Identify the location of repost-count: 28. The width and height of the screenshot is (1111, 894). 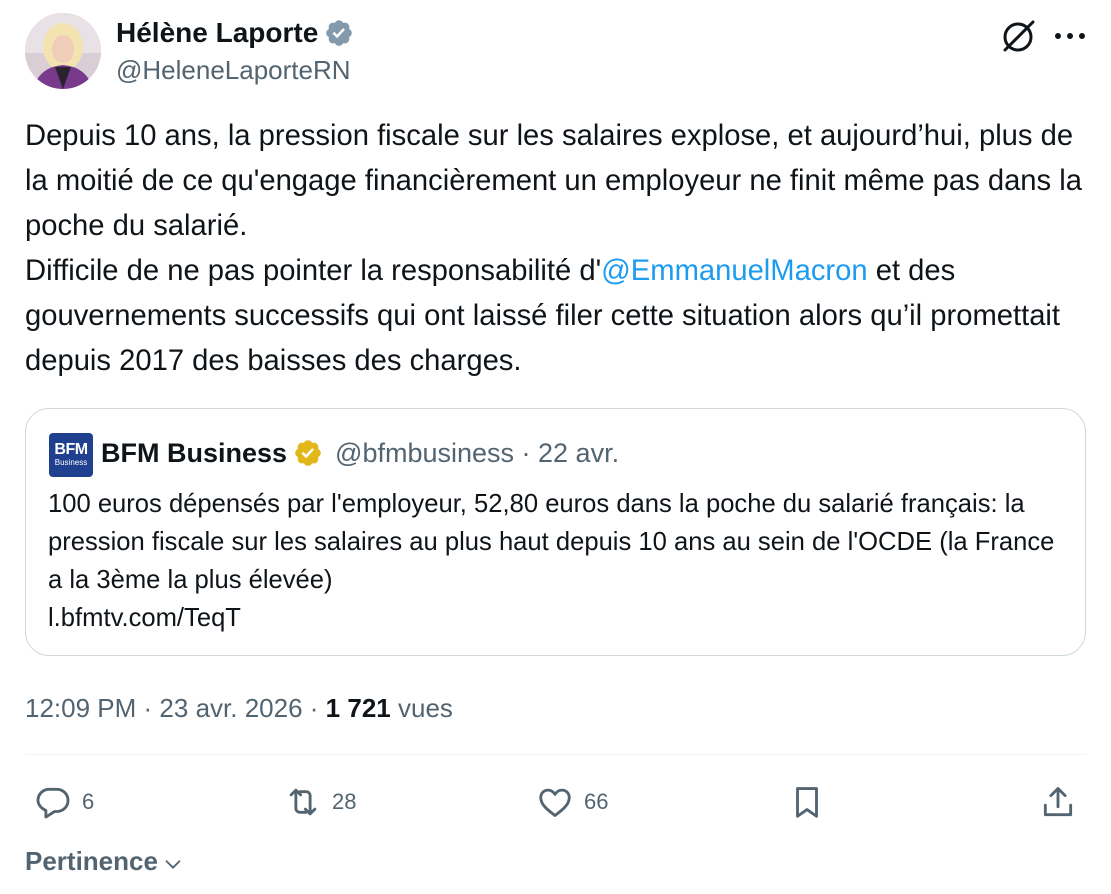
(344, 801).